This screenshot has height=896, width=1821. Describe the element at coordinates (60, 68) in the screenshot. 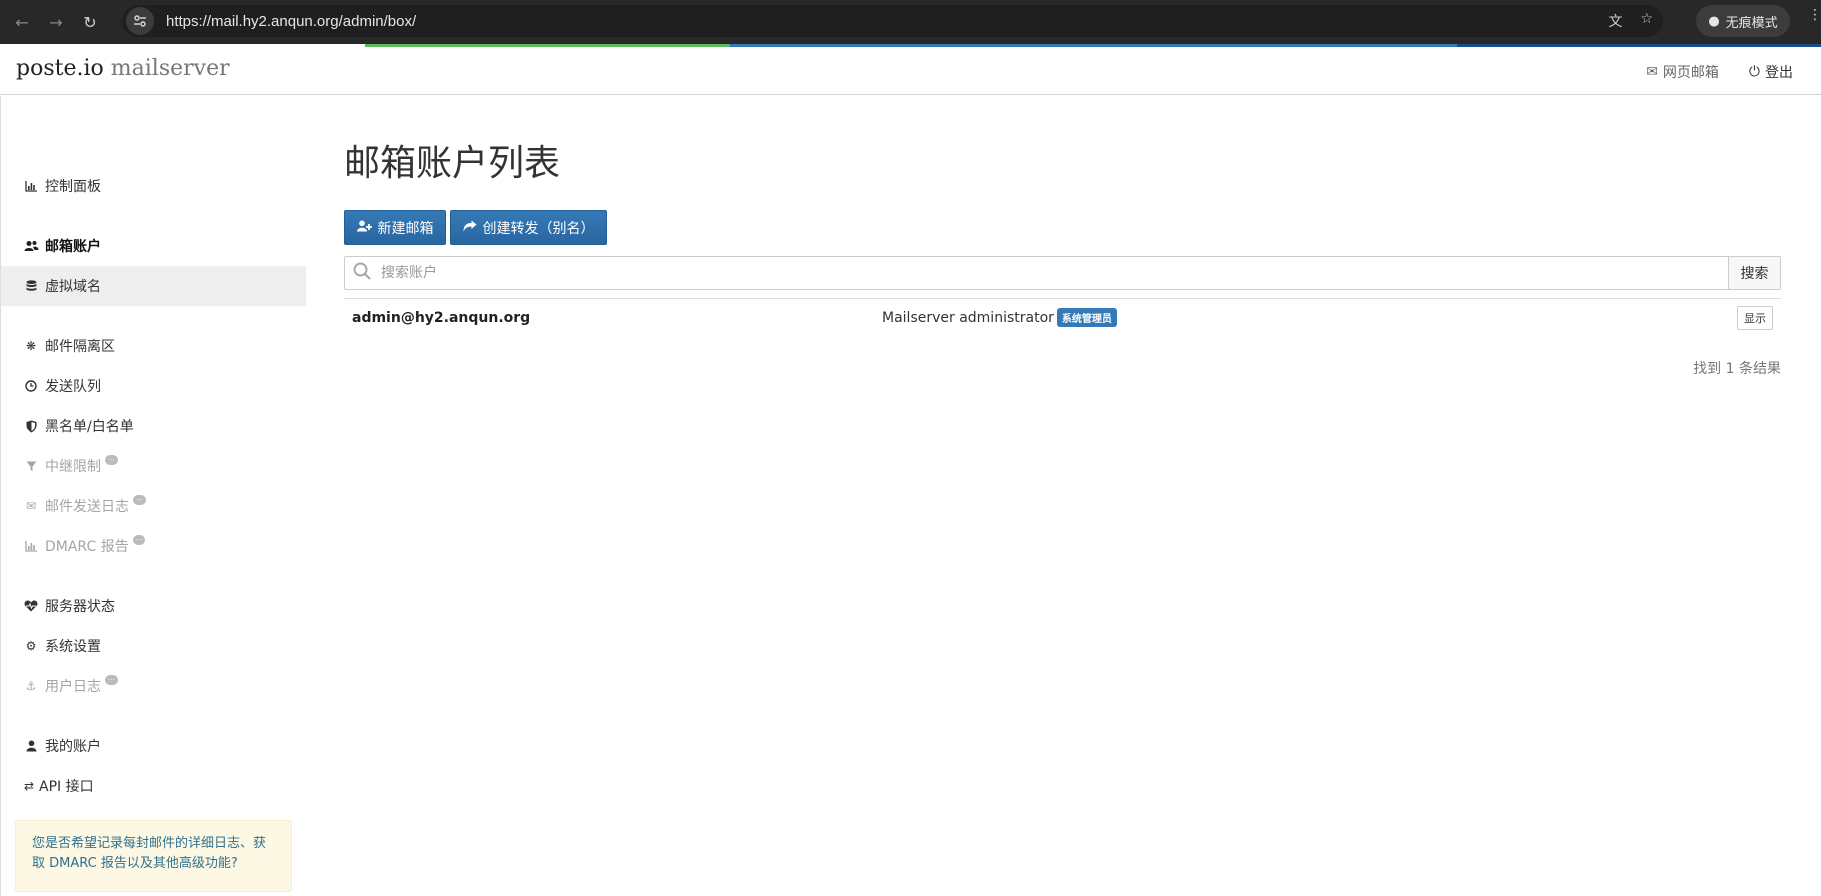

I see `brand-main: poste.io` at that location.